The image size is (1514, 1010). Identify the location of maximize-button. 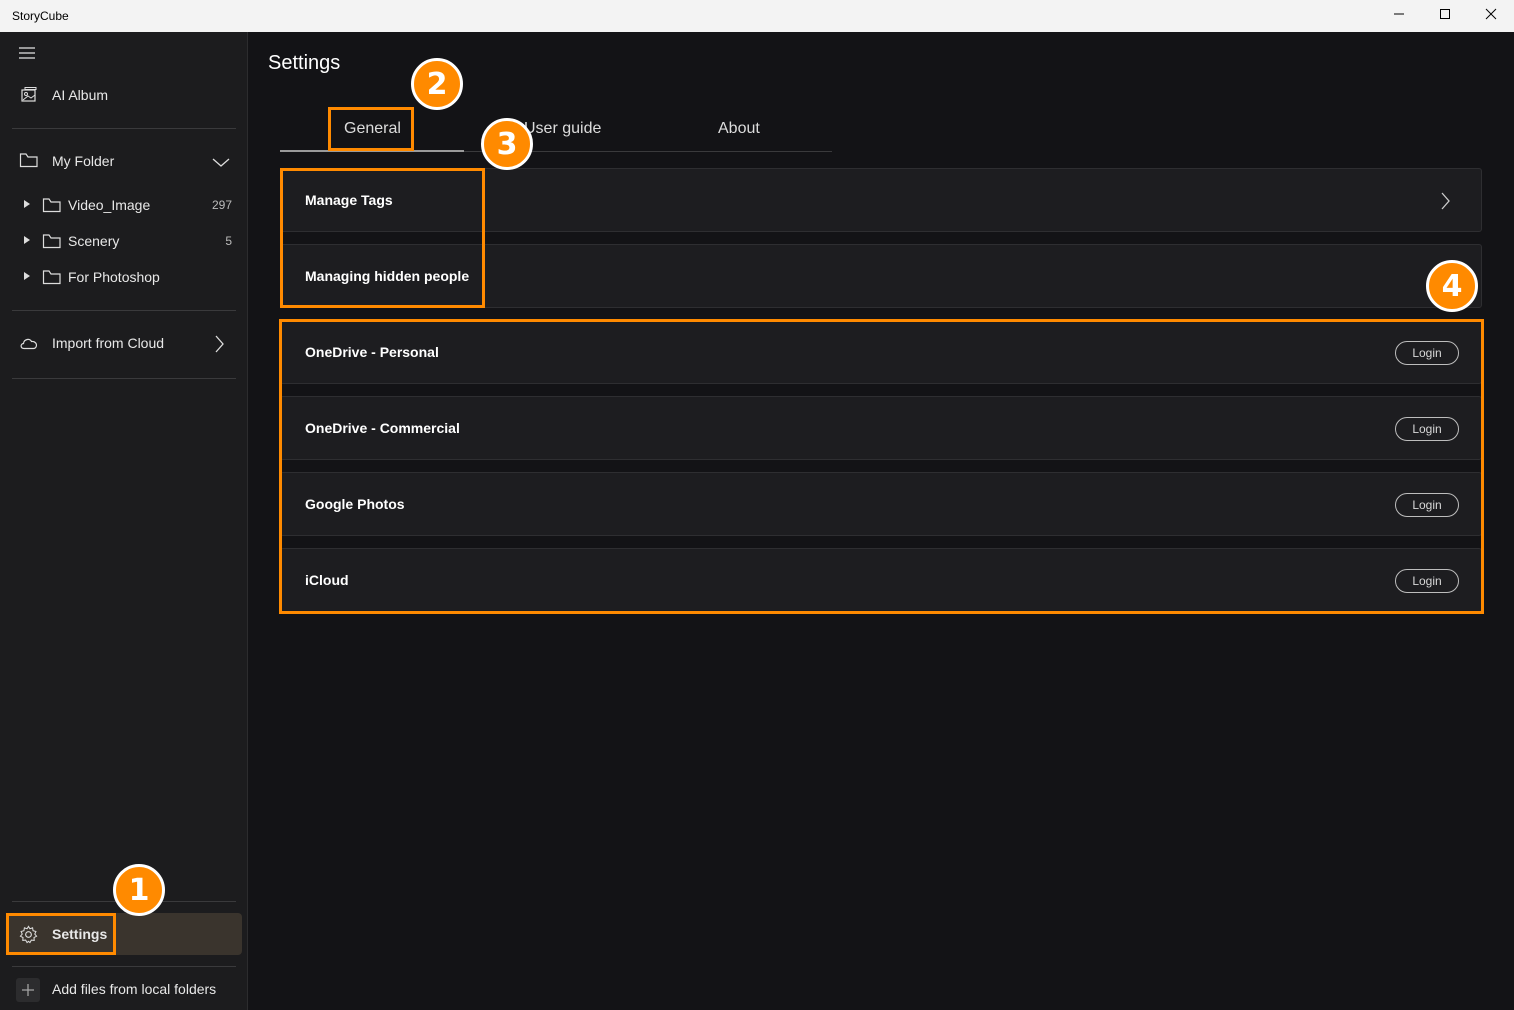
(1445, 16).